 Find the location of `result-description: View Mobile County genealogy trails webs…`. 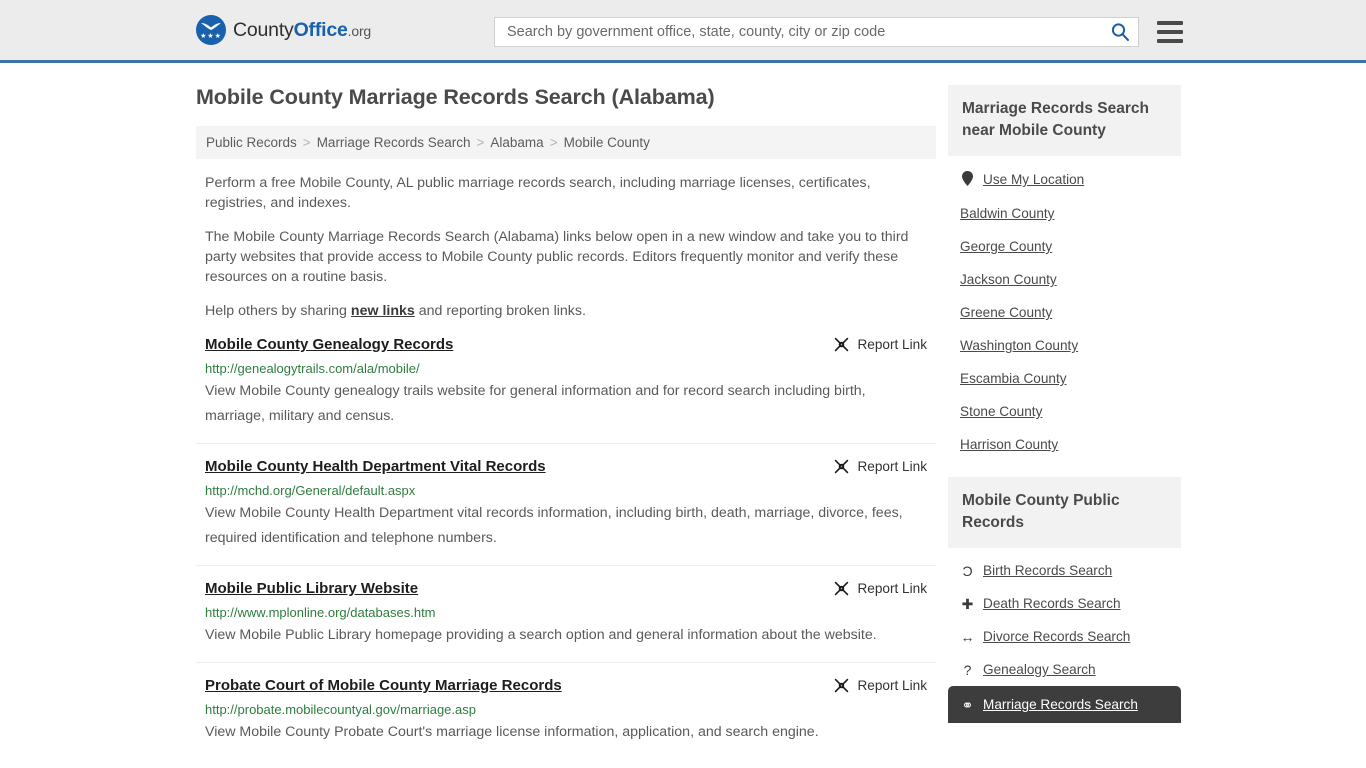

result-description: View Mobile County genealogy trails webs… is located at coordinates (535, 403).